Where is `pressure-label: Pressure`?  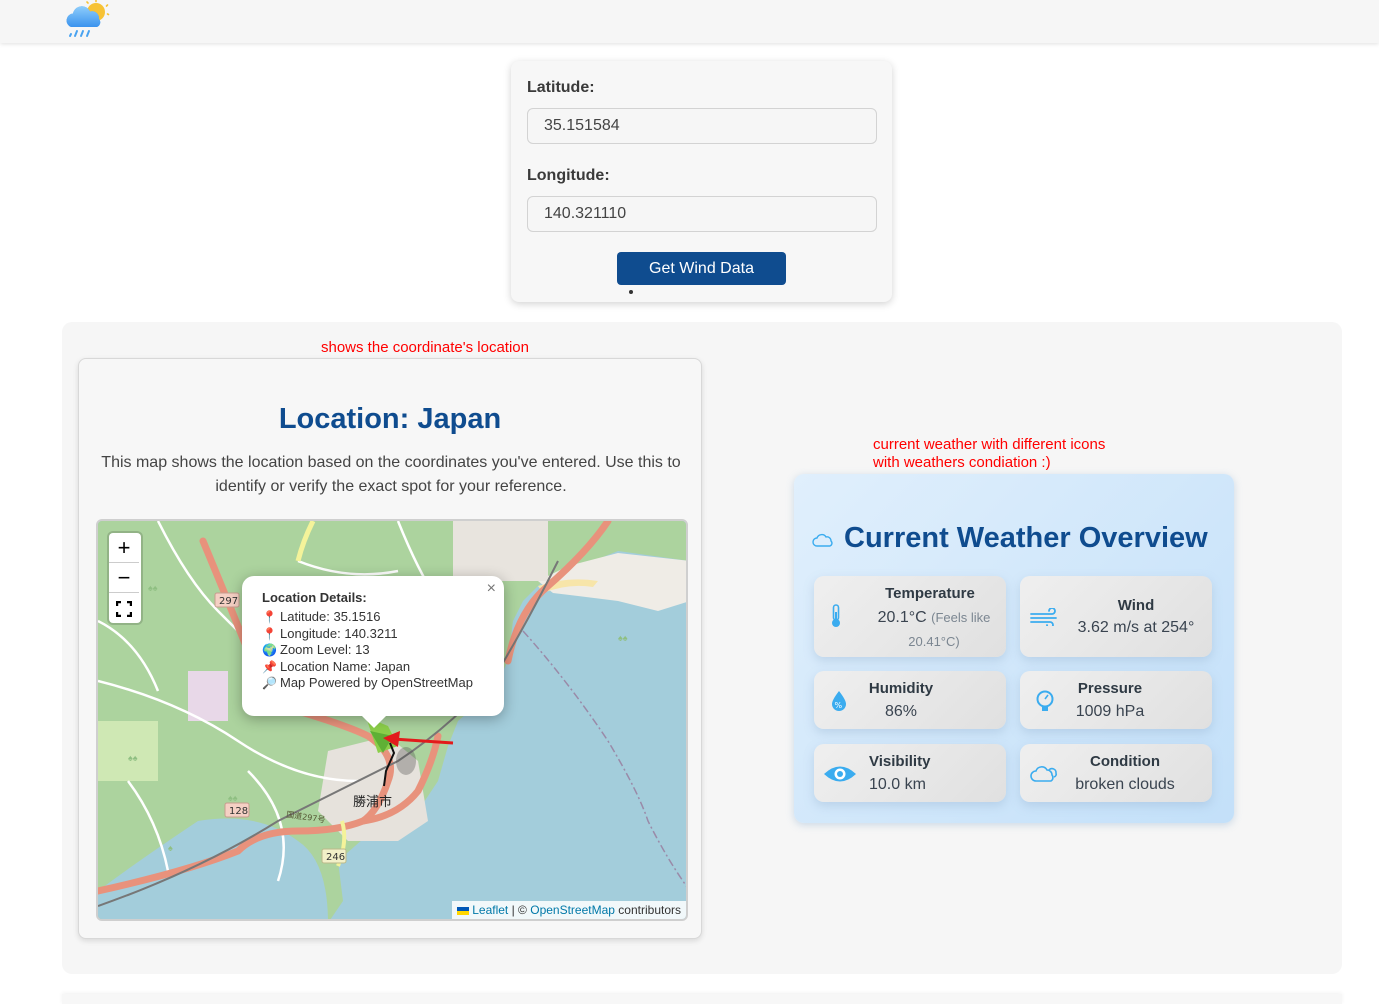 pressure-label: Pressure is located at coordinates (1110, 688).